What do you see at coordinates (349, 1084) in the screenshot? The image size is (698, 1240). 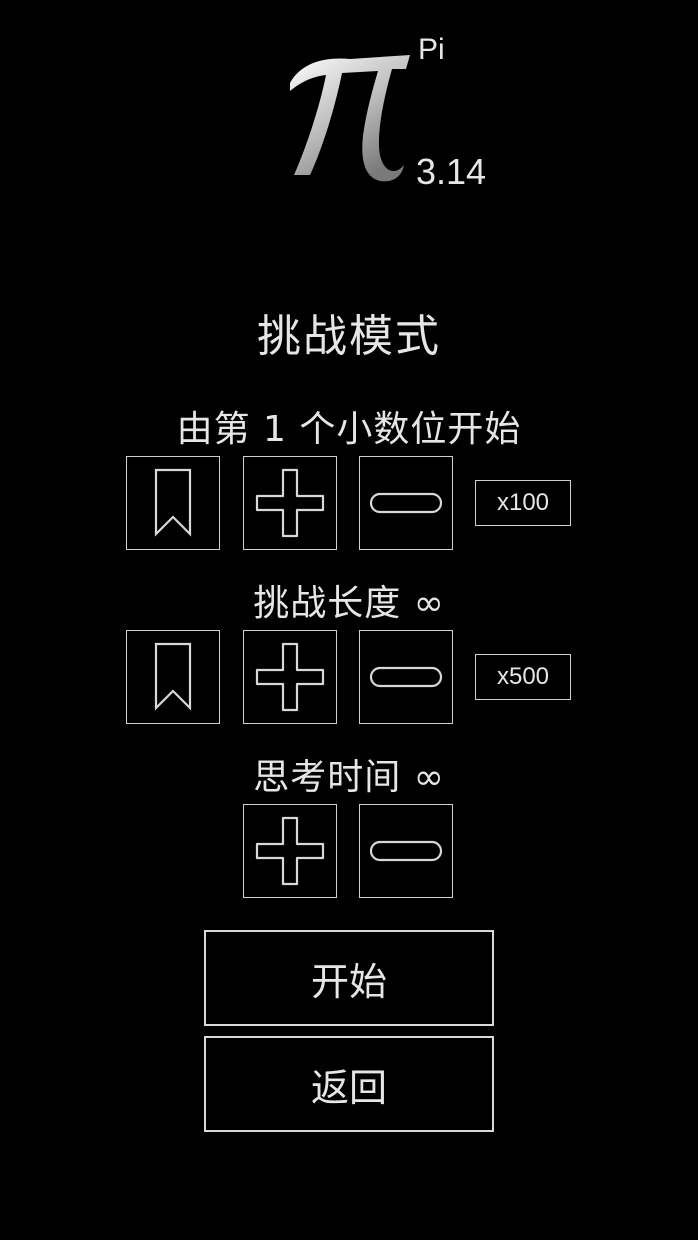 I see `back-button: 返回` at bounding box center [349, 1084].